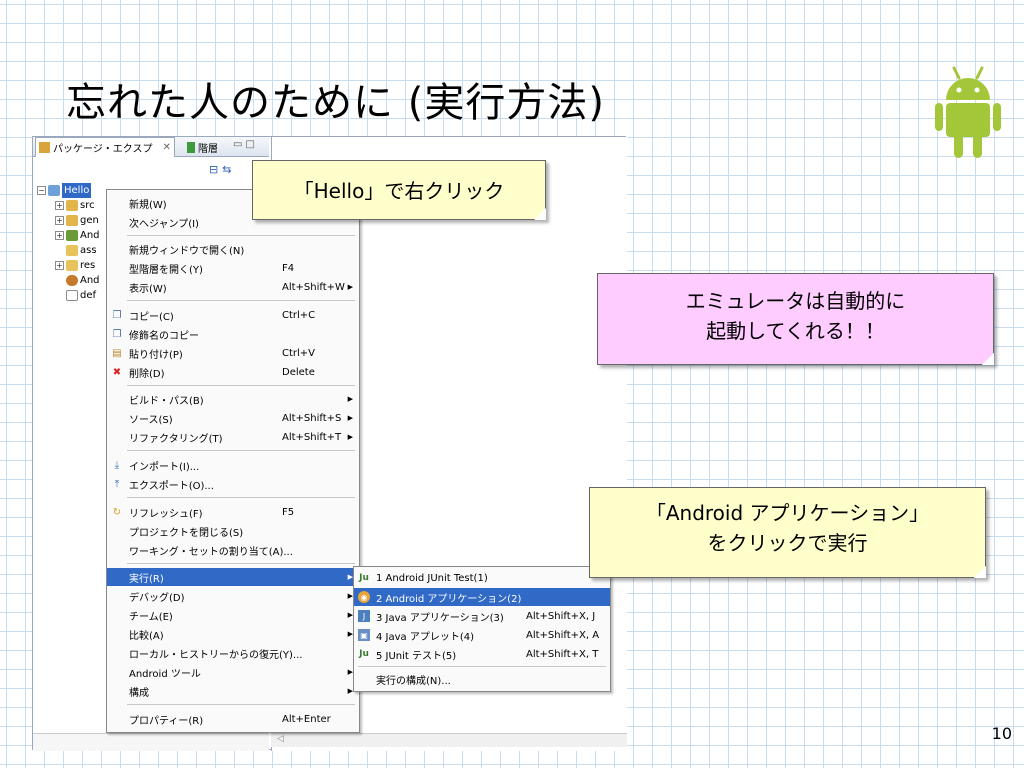 The image size is (1024, 768). What do you see at coordinates (103, 149) in the screenshot?
I see `tab-package-explorer-label: パッケージ・エクスプ` at bounding box center [103, 149].